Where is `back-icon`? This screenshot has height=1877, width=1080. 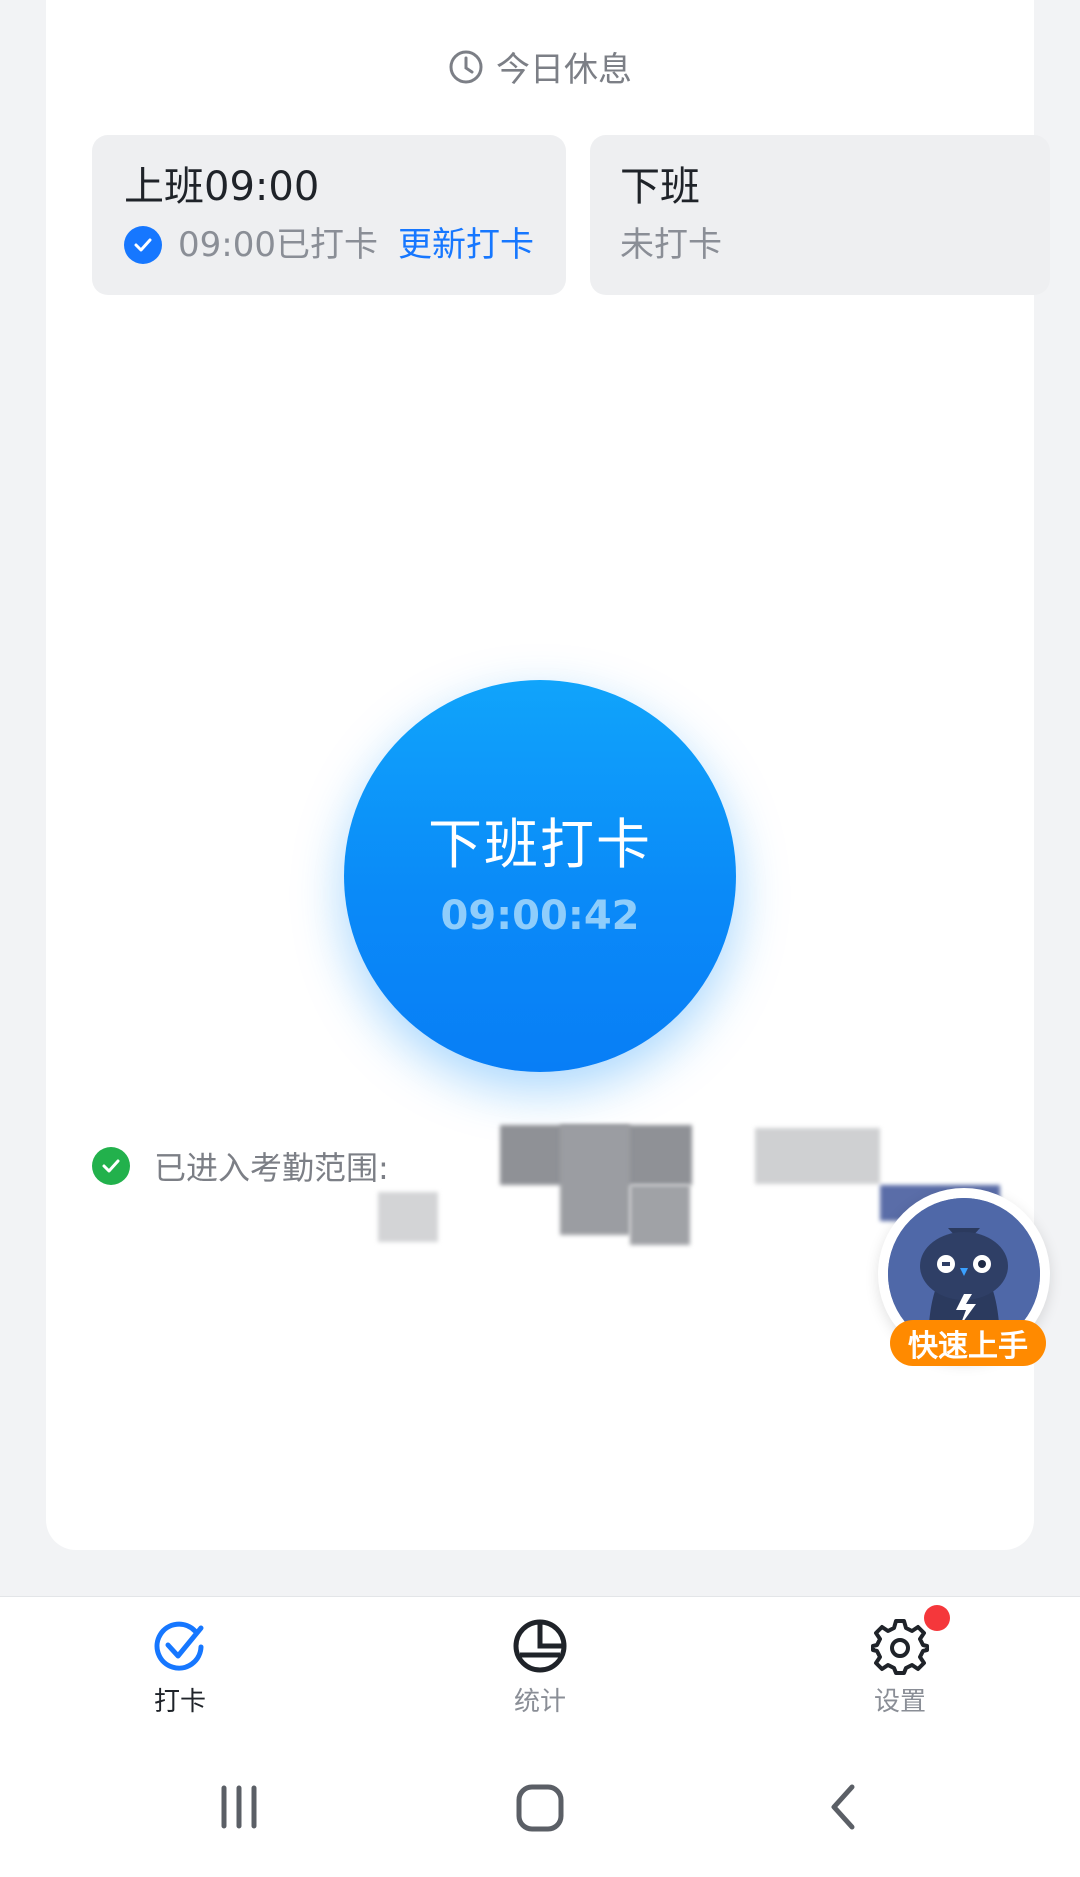
back-icon is located at coordinates (843, 1807).